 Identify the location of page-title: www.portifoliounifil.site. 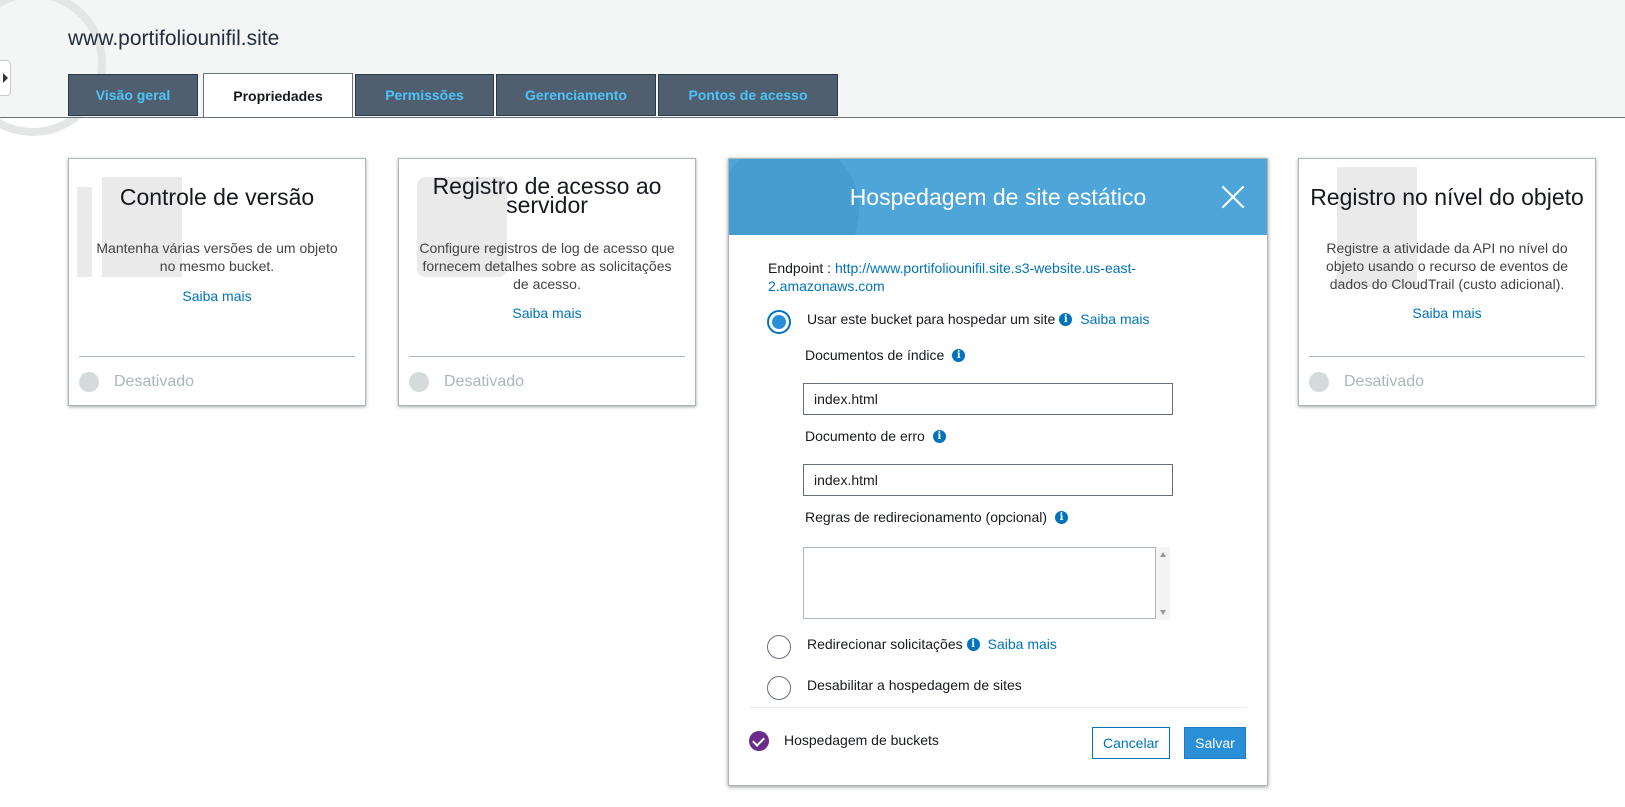
(174, 38).